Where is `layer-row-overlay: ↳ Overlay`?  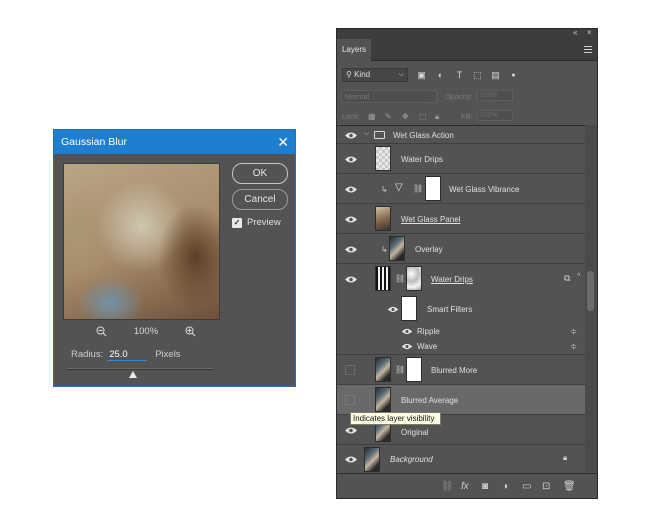 layer-row-overlay: ↳ Overlay is located at coordinates (461, 249).